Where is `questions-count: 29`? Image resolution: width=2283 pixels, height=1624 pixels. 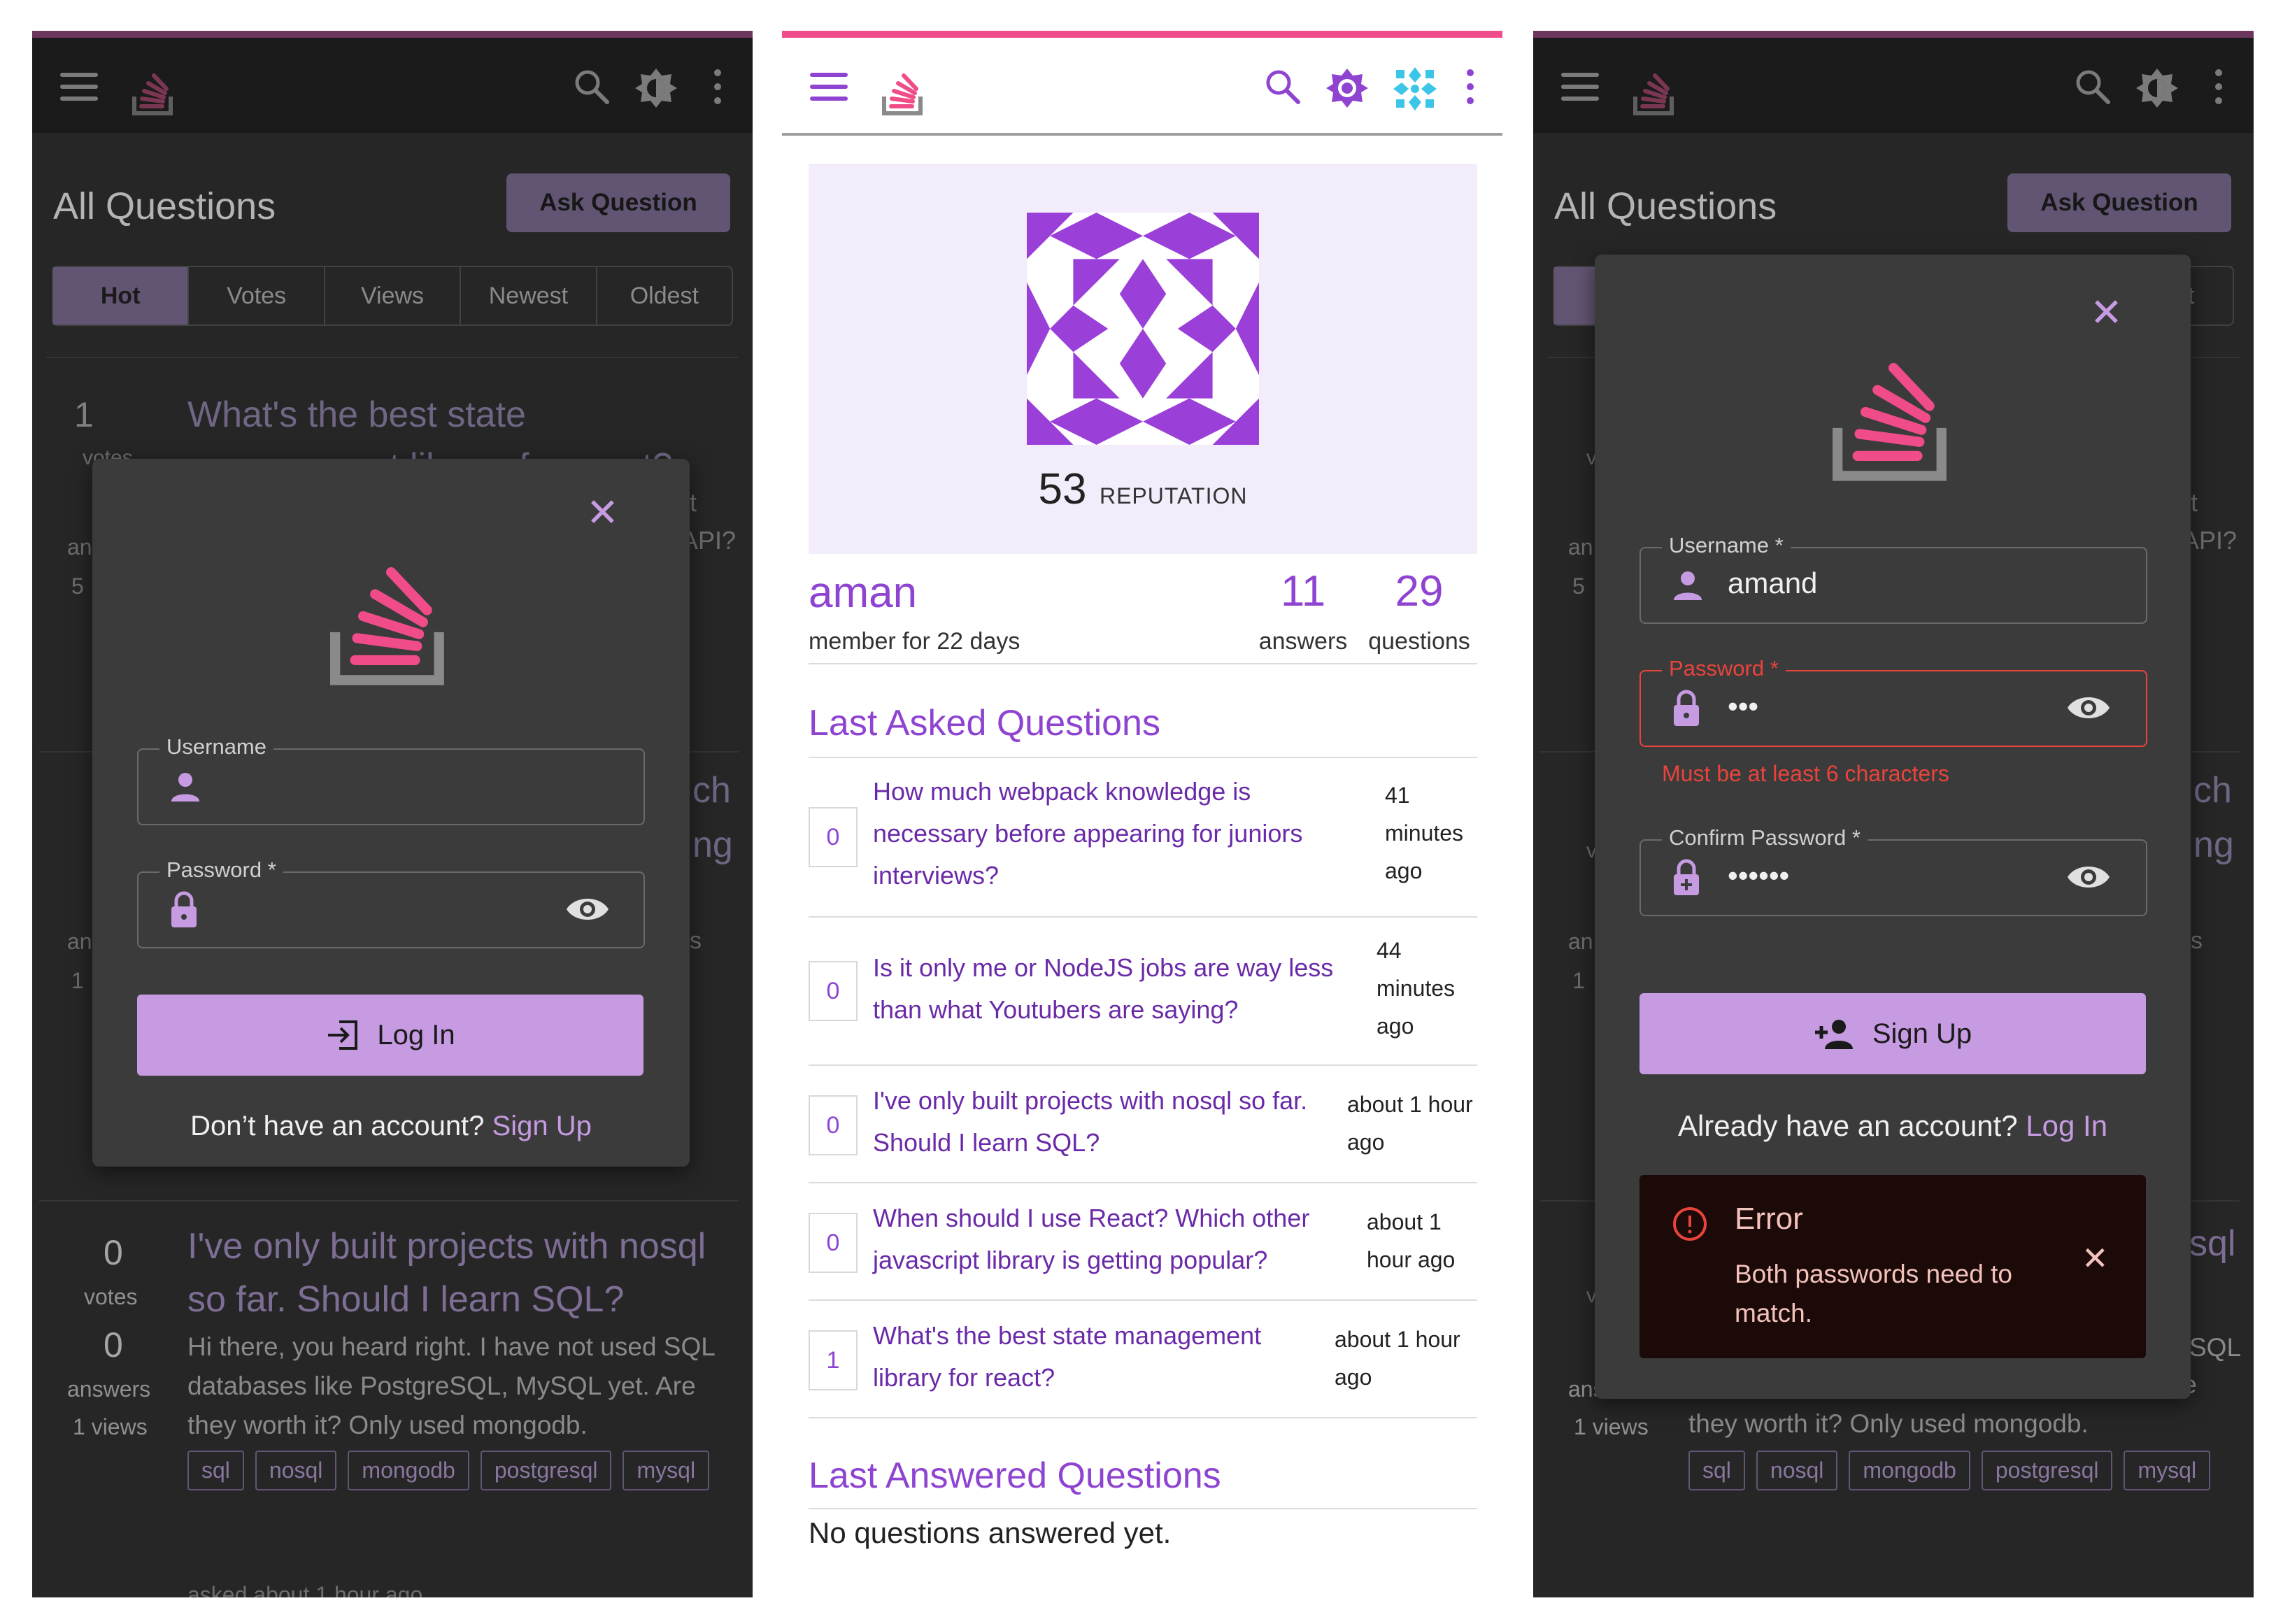 questions-count: 29 is located at coordinates (1419, 591).